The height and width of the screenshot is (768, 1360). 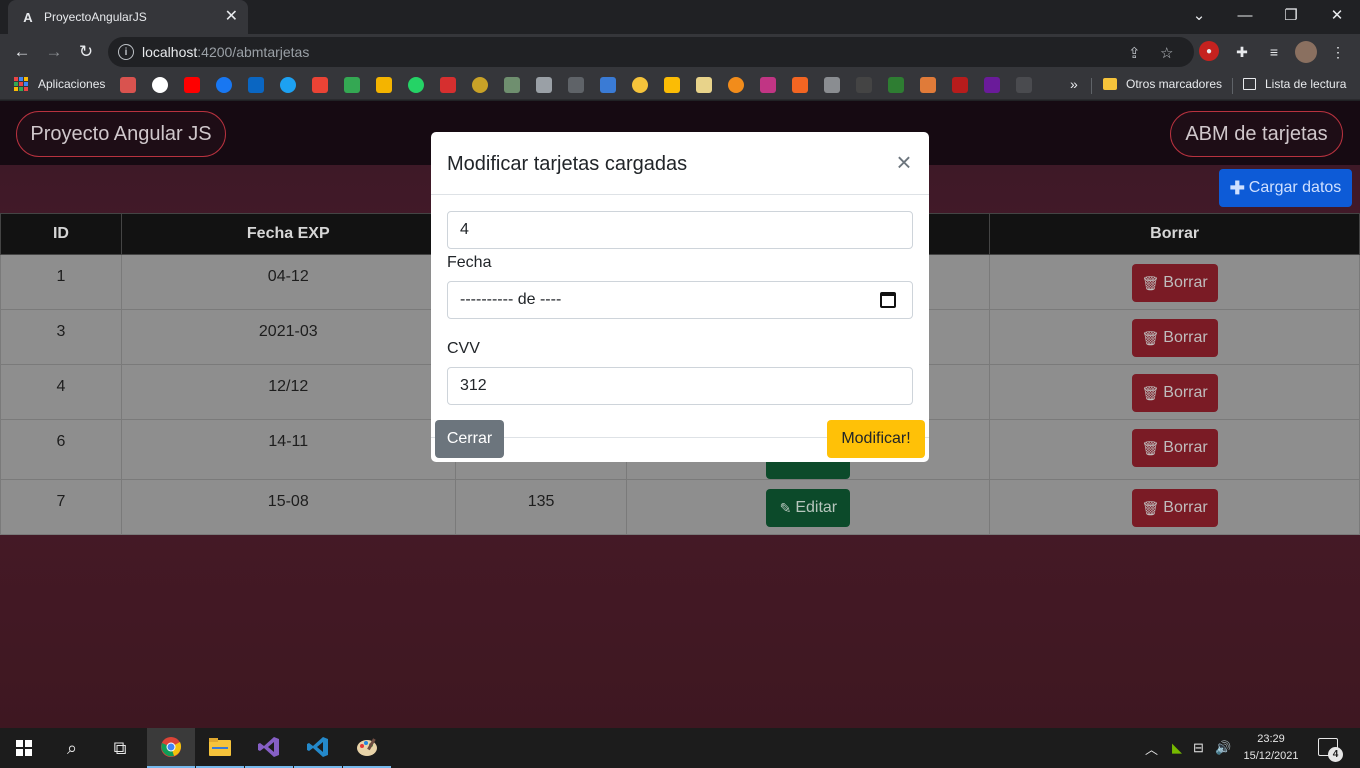 What do you see at coordinates (896, 85) in the screenshot?
I see `bookmark-green-icon` at bounding box center [896, 85].